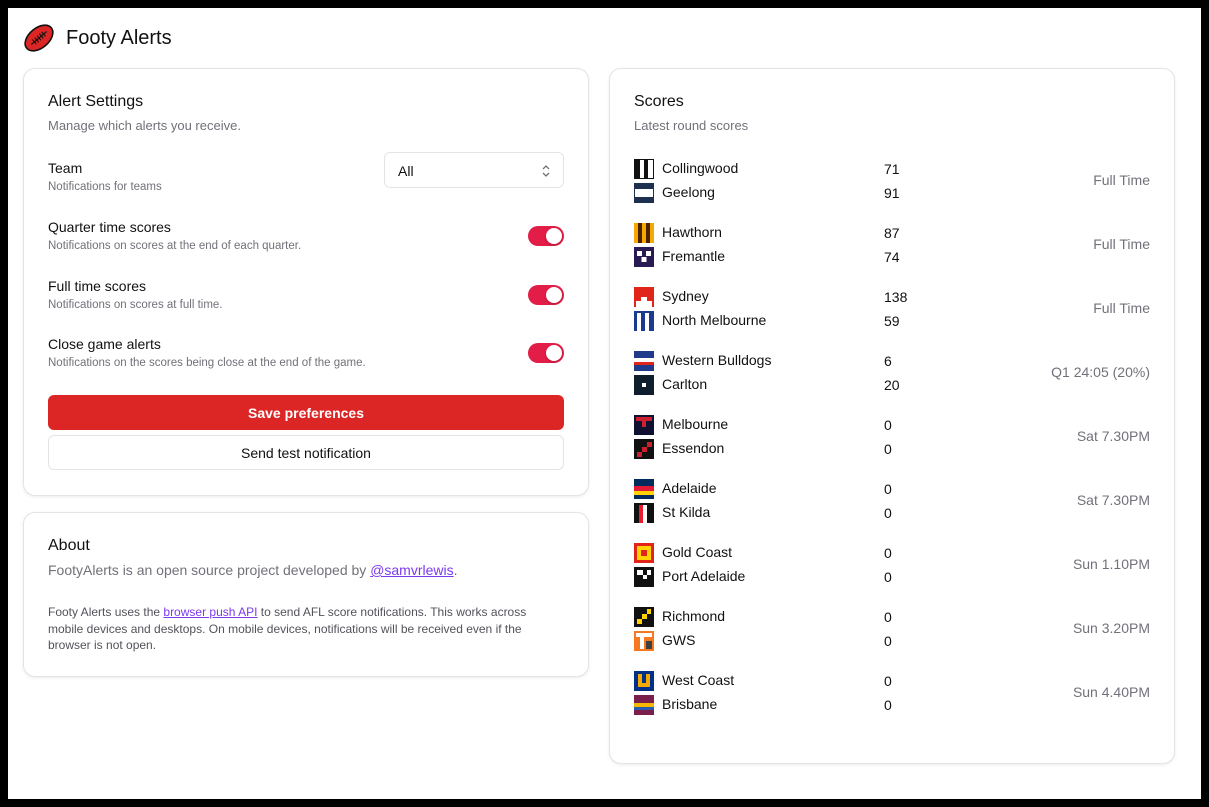 The height and width of the screenshot is (807, 1209). I want to click on alert-settings-description: Manage which alerts you receive., so click(144, 125).